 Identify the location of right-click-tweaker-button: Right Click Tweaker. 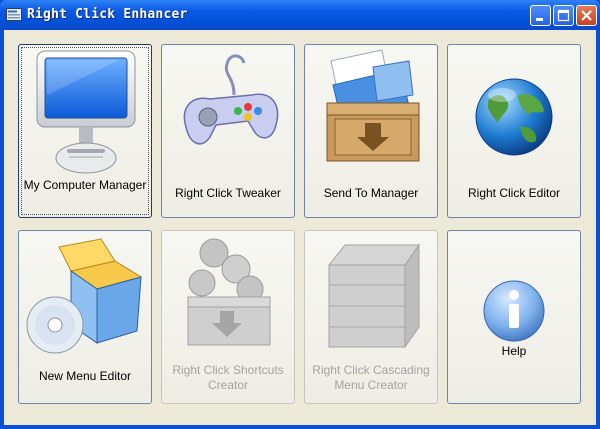
(228, 131).